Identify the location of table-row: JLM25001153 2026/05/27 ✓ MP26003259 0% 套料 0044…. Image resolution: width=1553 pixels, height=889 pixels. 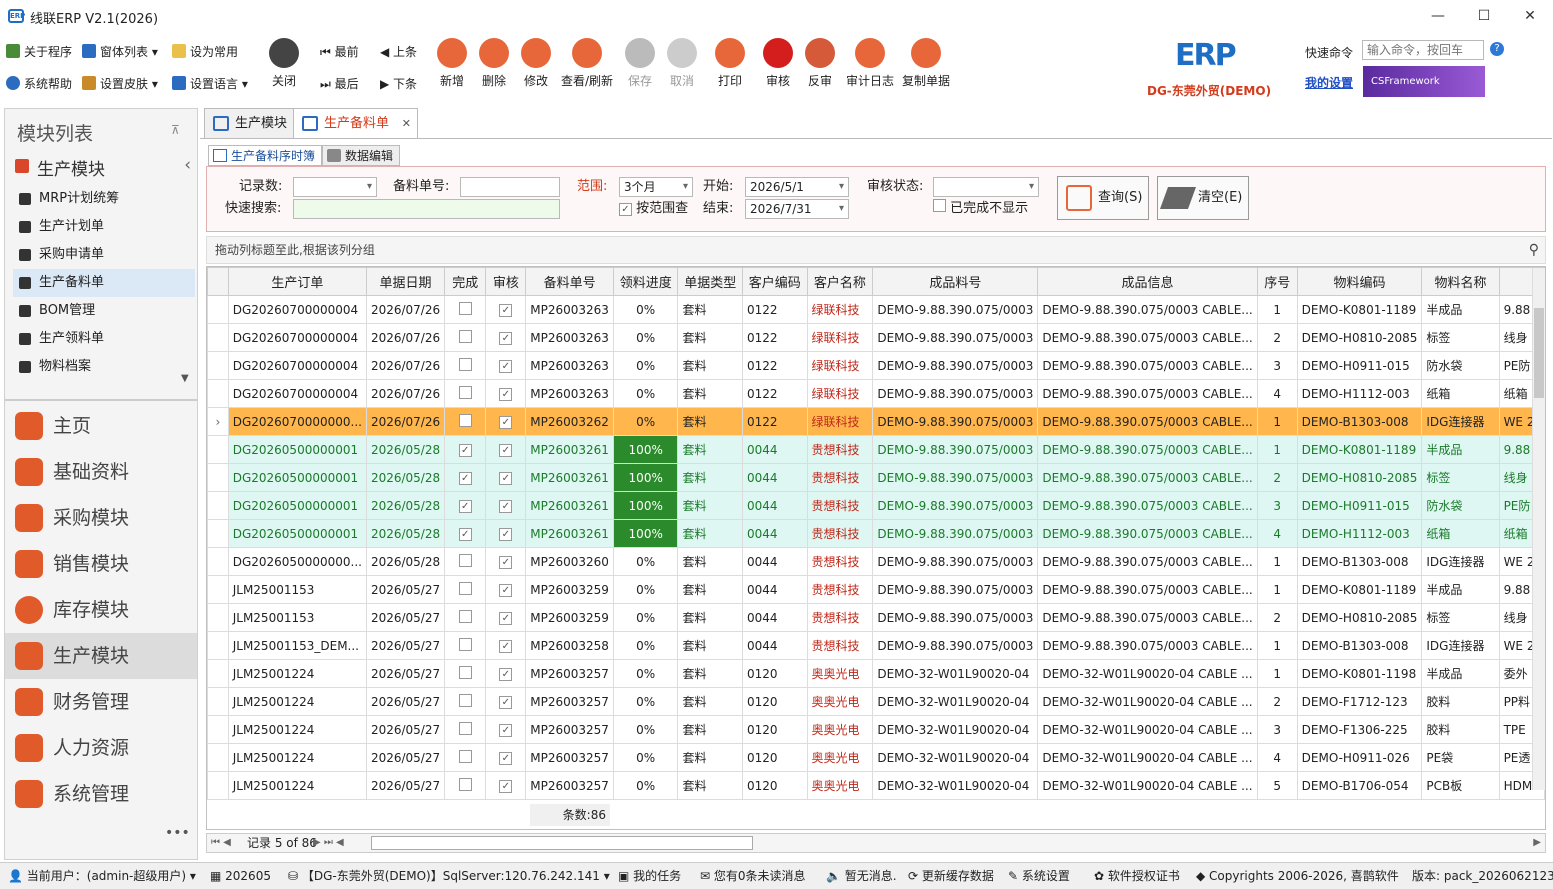
(876, 617).